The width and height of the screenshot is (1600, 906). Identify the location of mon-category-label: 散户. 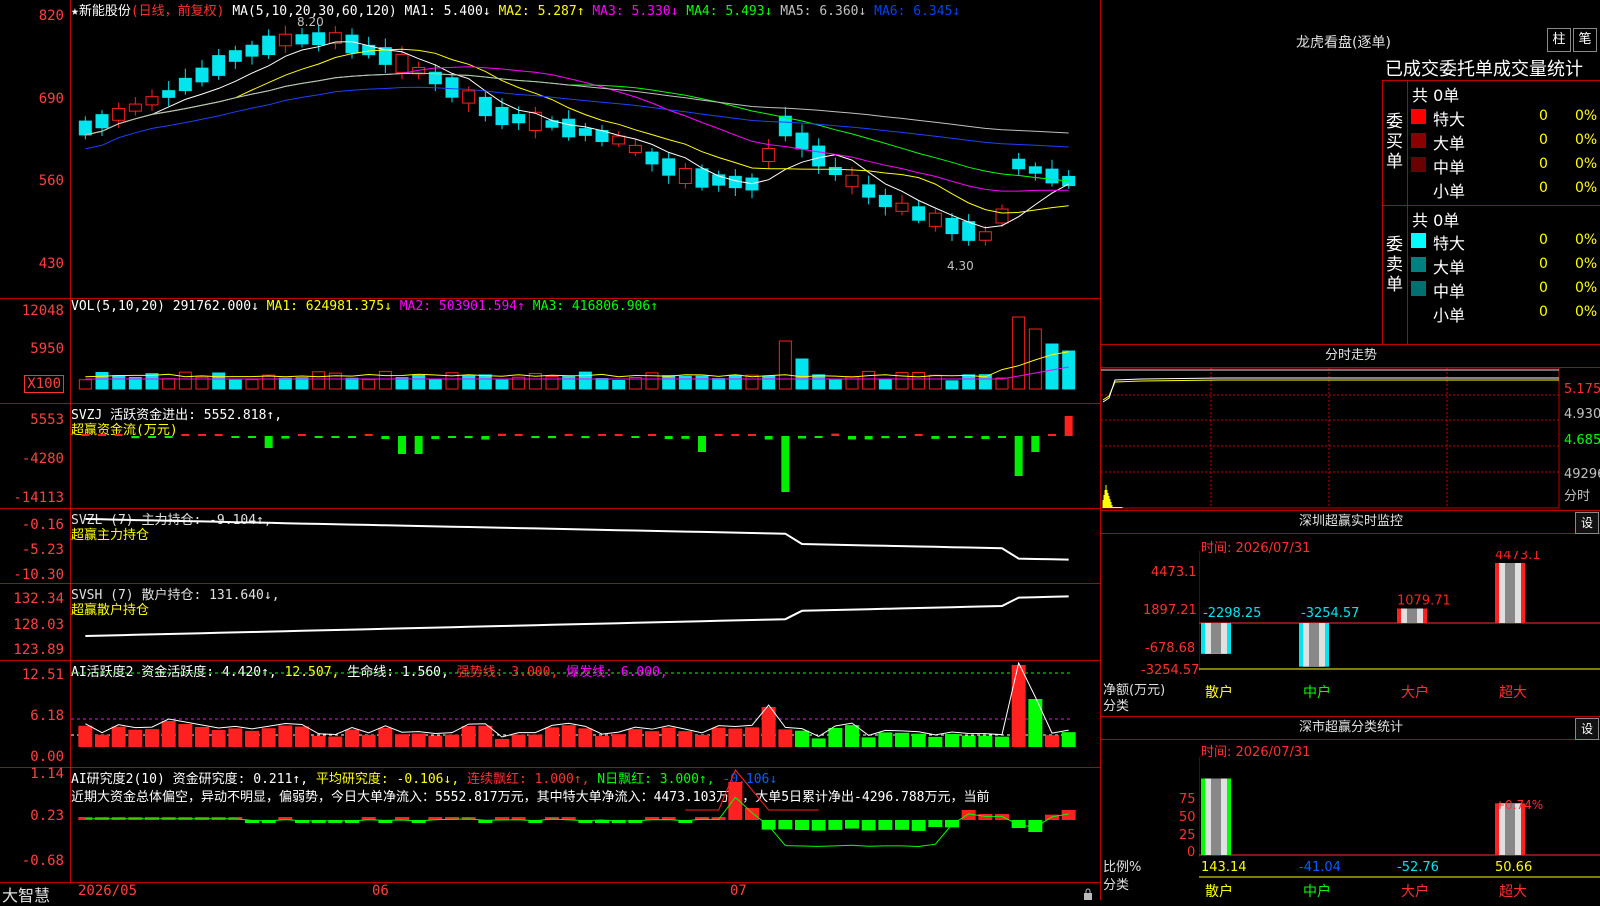
(1219, 692).